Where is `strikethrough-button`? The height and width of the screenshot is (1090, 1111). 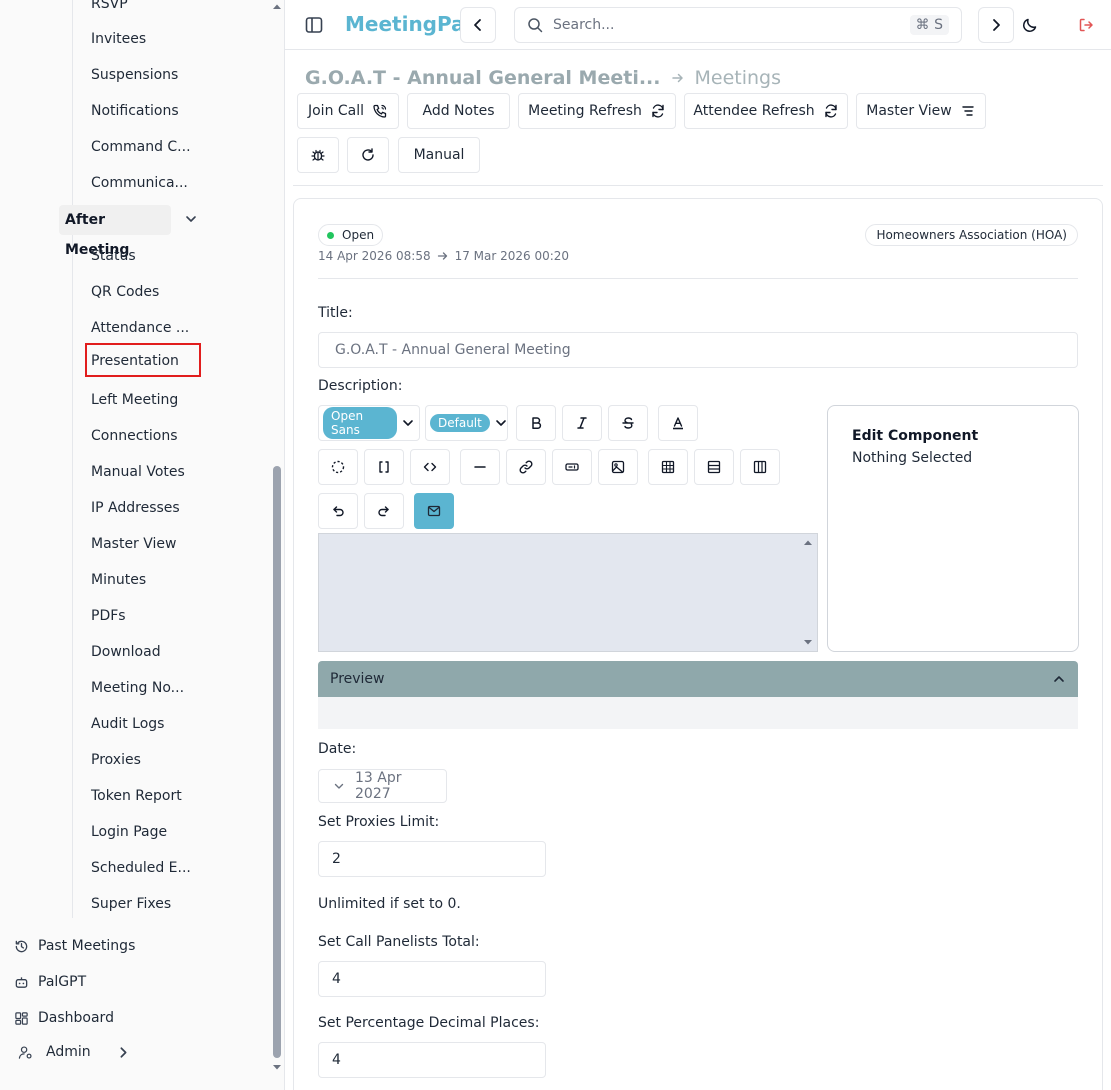 strikethrough-button is located at coordinates (628, 423).